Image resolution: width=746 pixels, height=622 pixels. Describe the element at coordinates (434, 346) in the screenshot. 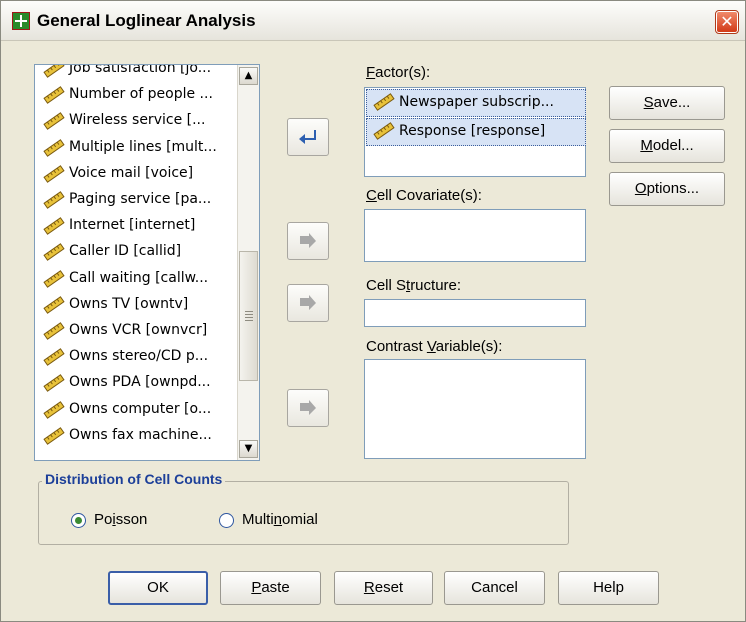

I see `contrast-variables-label: Contrast Variable(s):` at that location.